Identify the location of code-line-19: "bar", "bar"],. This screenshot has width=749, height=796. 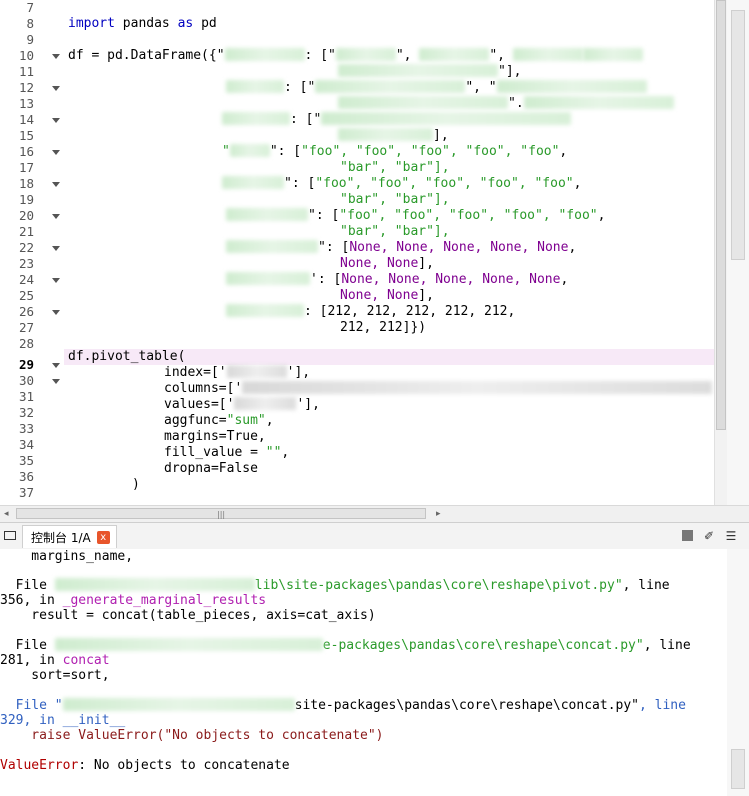
(395, 200).